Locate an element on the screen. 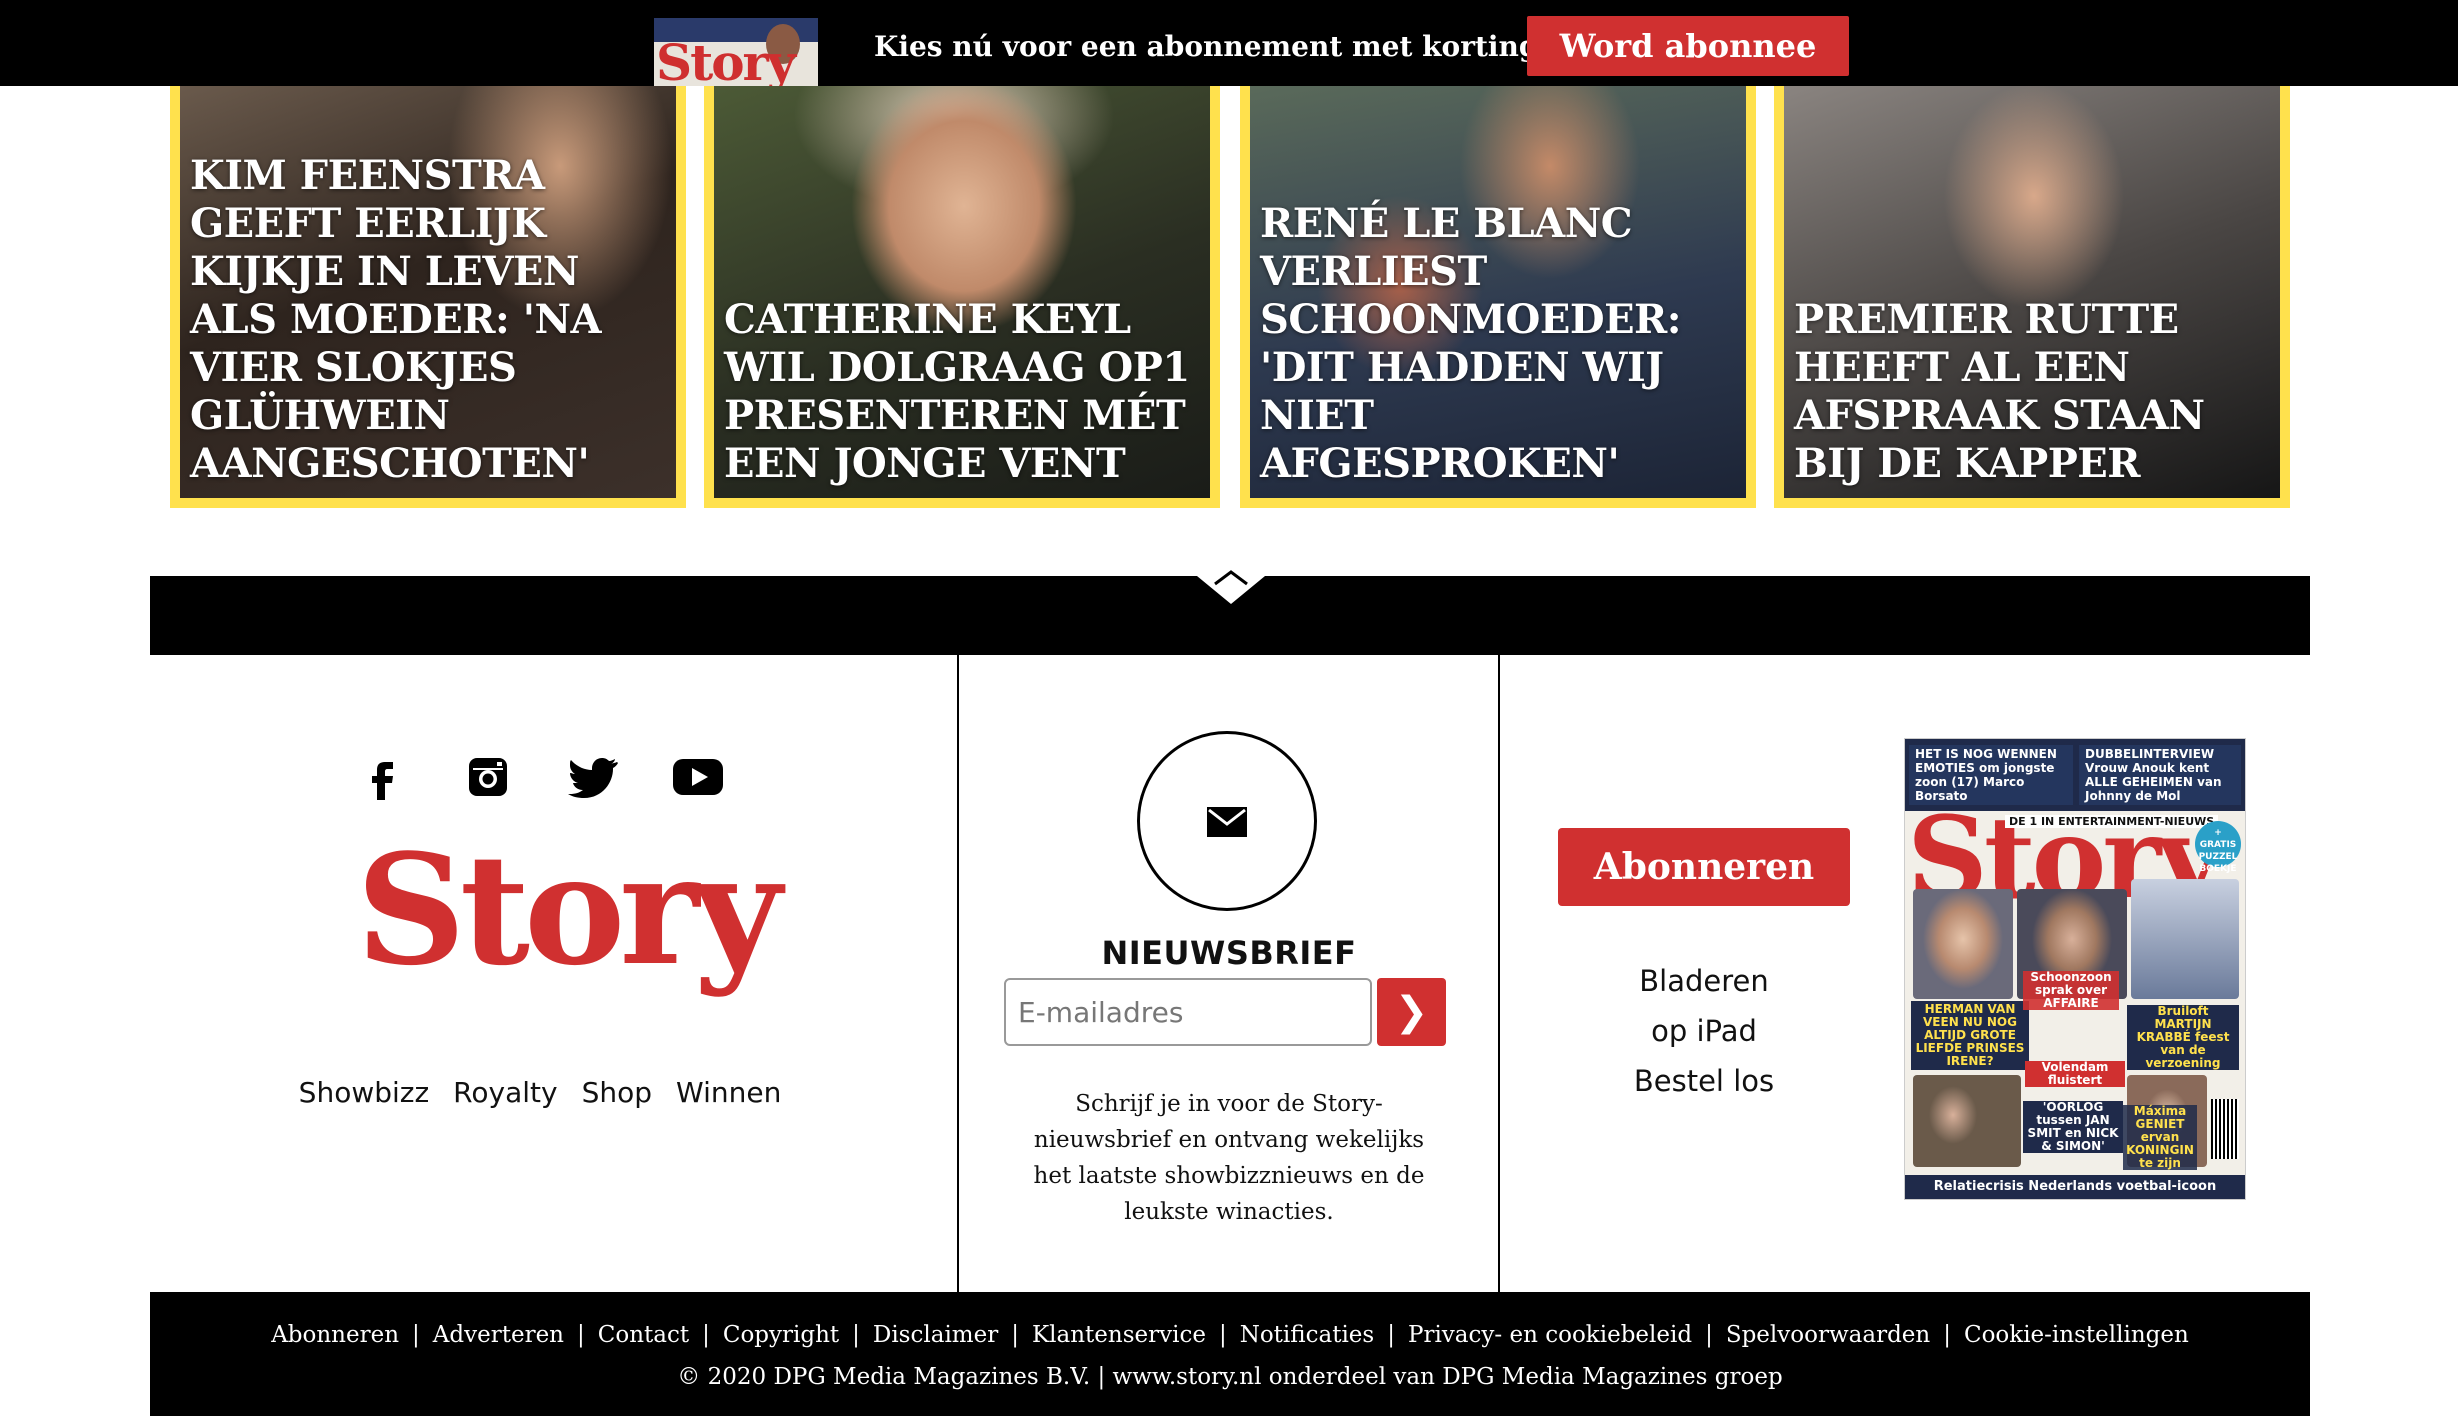  facebook-icon is located at coordinates (383, 777).